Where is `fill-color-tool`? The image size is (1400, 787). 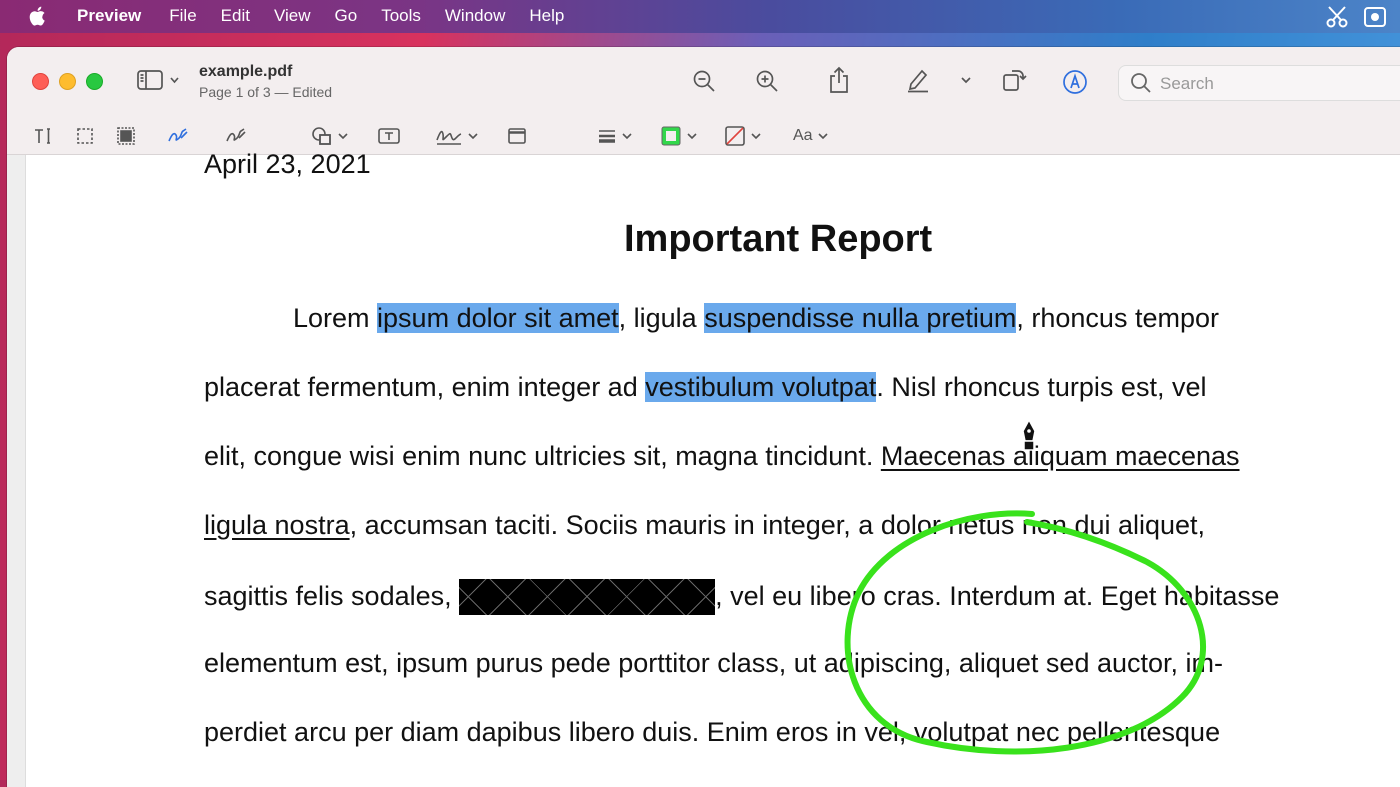 fill-color-tool is located at coordinates (743, 136).